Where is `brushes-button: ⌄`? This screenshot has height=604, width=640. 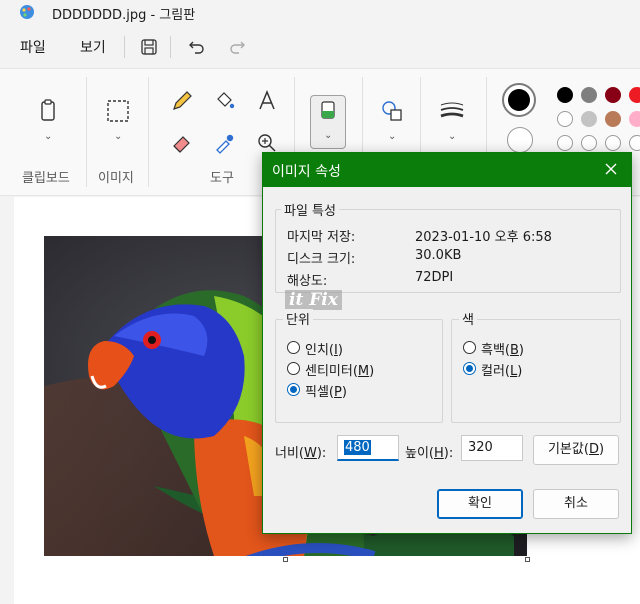 brushes-button: ⌄ is located at coordinates (328, 122).